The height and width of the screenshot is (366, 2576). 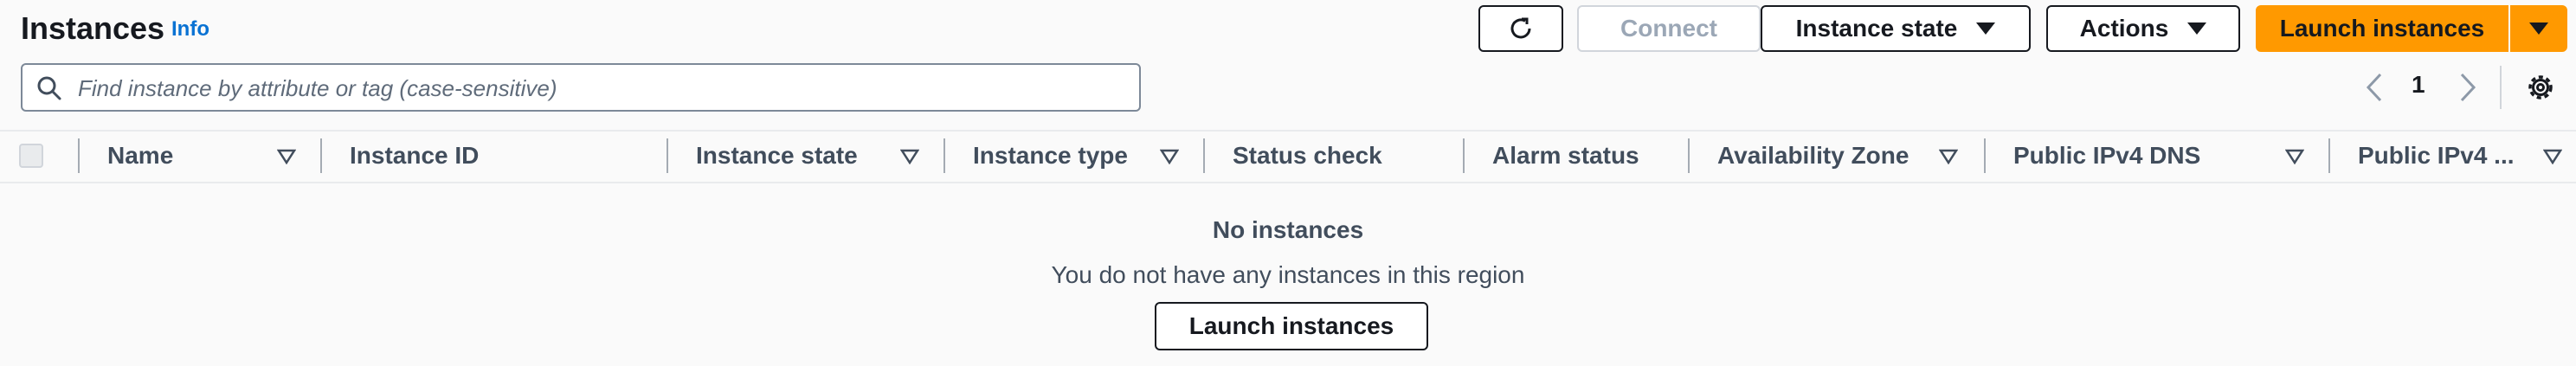 I want to click on search-input, so click(x=597, y=88).